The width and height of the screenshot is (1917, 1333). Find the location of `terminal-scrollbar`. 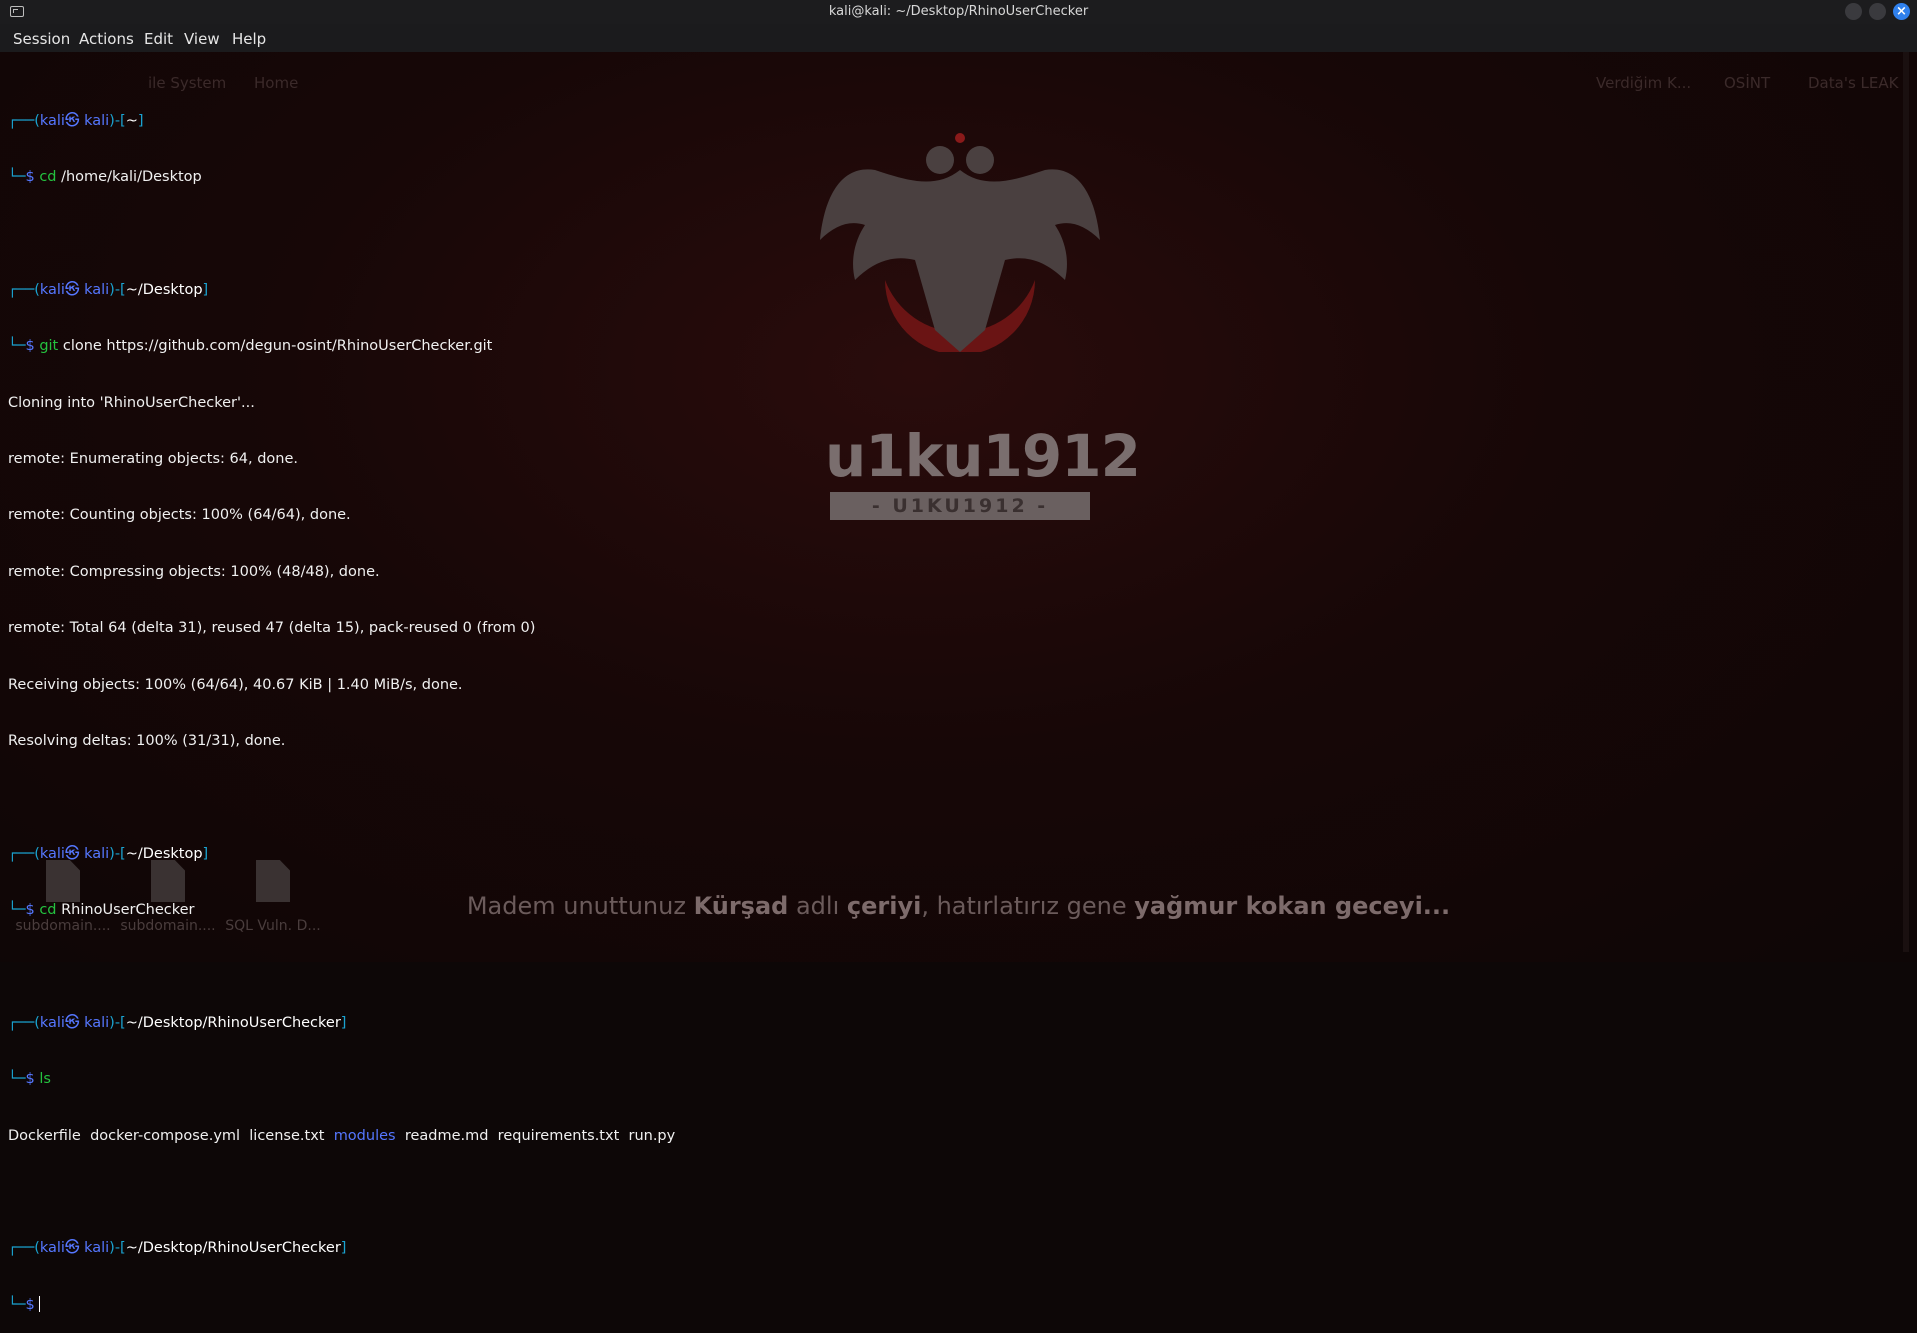

terminal-scrollbar is located at coordinates (1906, 502).